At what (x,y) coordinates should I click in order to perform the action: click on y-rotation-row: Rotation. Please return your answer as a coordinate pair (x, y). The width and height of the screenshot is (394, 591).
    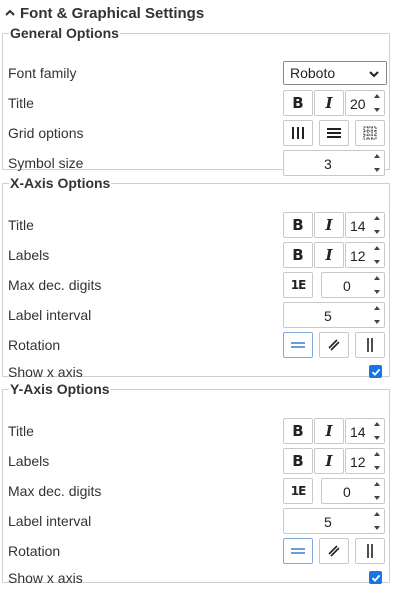
    Looking at the image, I should click on (196, 551).